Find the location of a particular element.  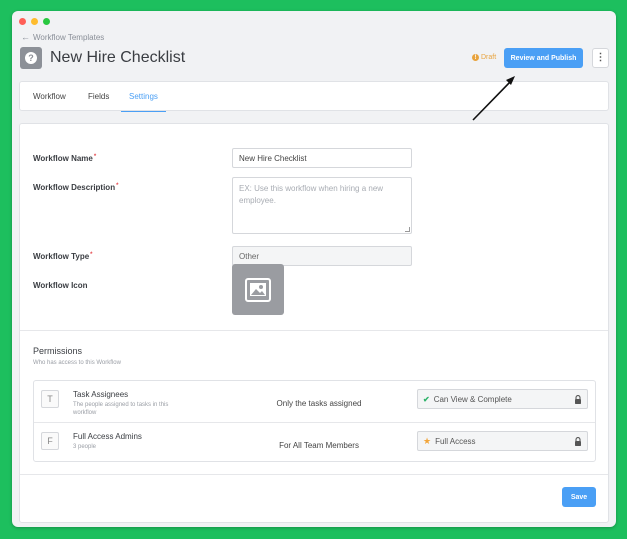

resize-handle-icon is located at coordinates (407, 229).